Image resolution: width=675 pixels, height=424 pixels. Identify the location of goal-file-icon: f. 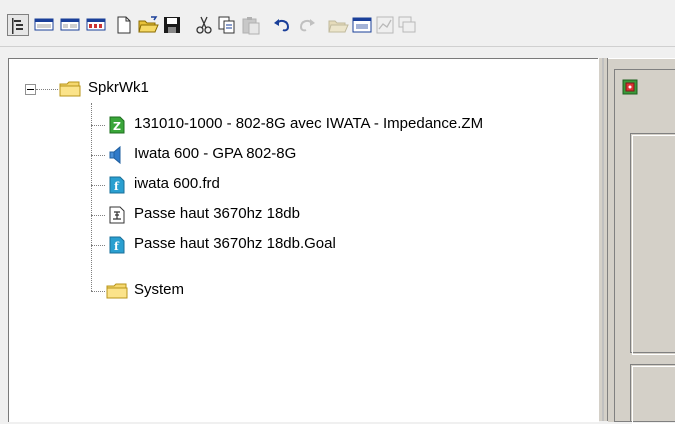
(117, 245).